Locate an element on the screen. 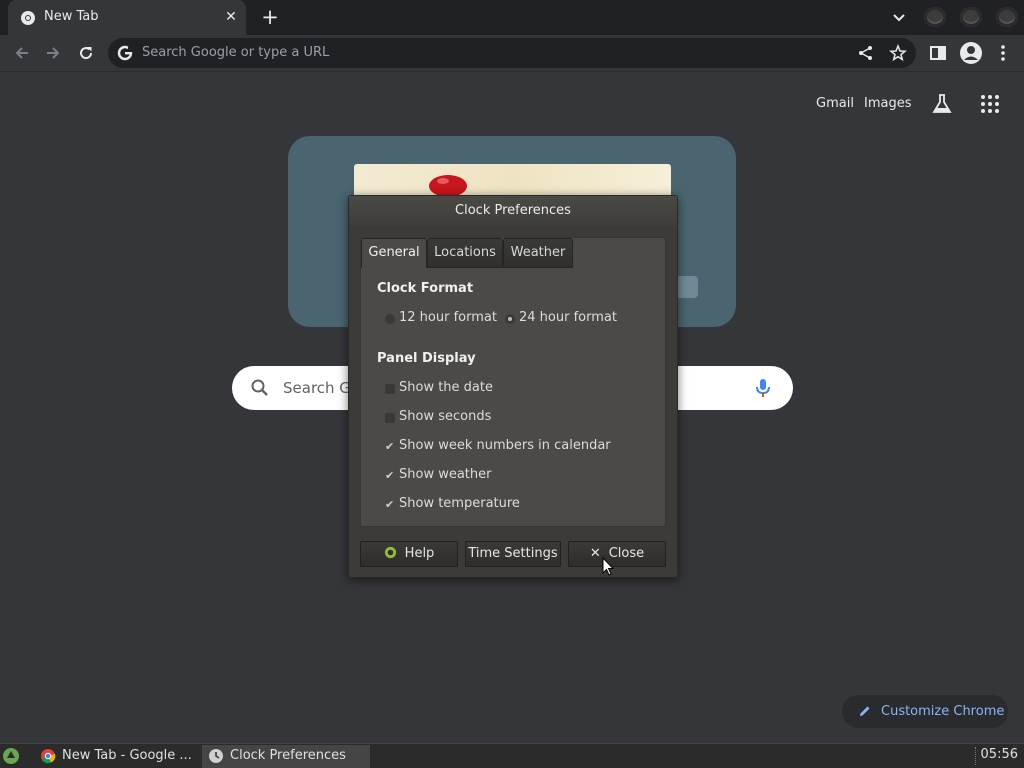 Image resolution: width=1024 pixels, height=768 pixels. option-label: Show the date is located at coordinates (446, 387).